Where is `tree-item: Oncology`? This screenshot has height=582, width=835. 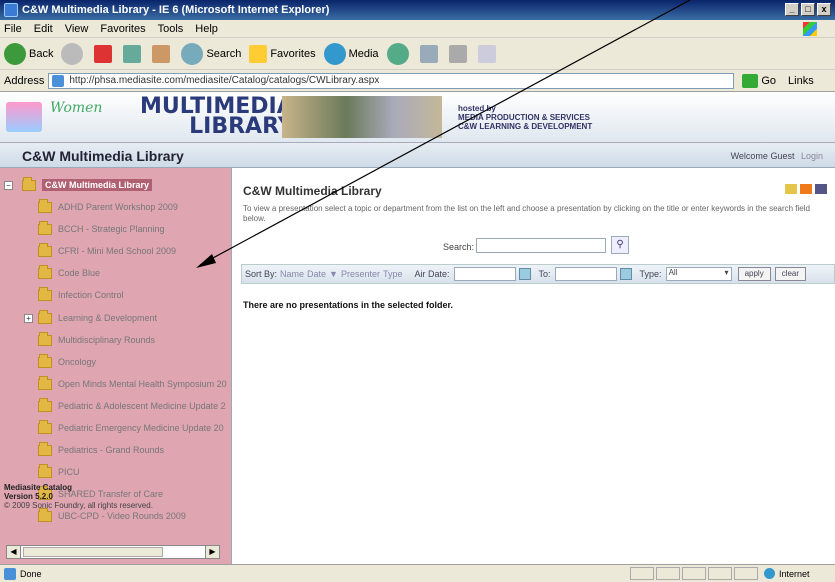 tree-item: Oncology is located at coordinates (67, 361).